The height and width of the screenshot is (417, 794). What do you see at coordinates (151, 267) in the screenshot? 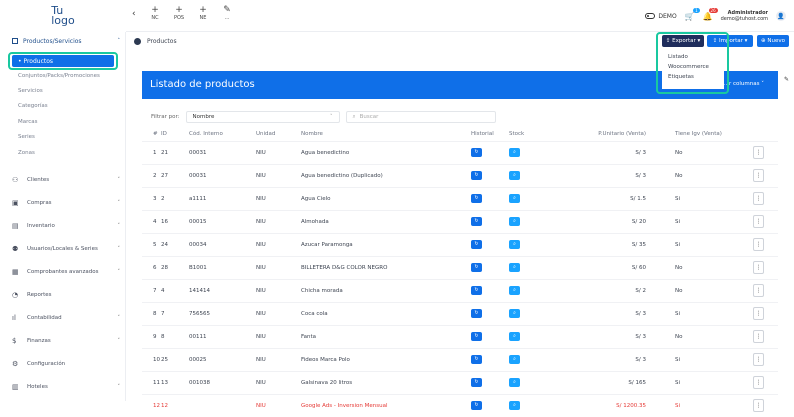
I see `cell-number: 6` at bounding box center [151, 267].